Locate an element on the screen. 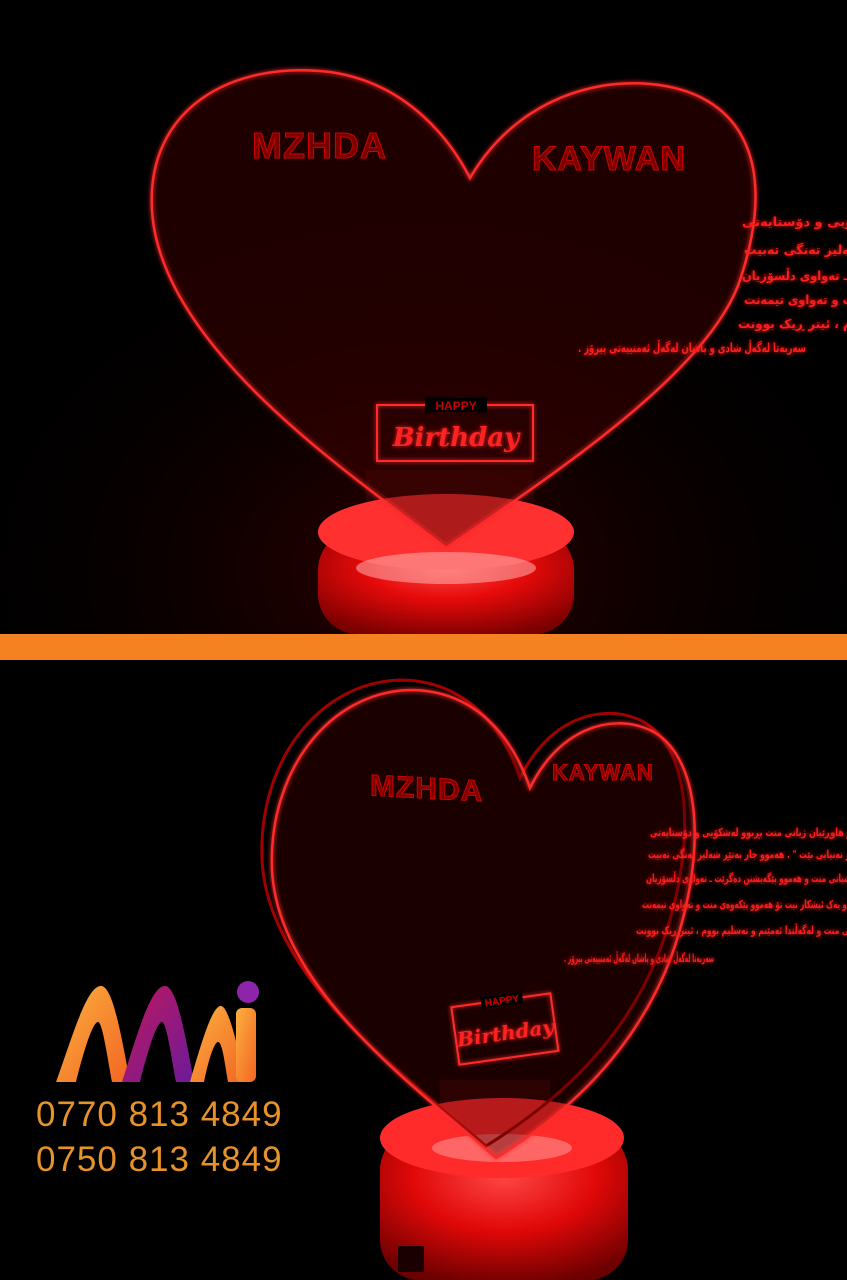  mi-logo is located at coordinates (157, 1031).